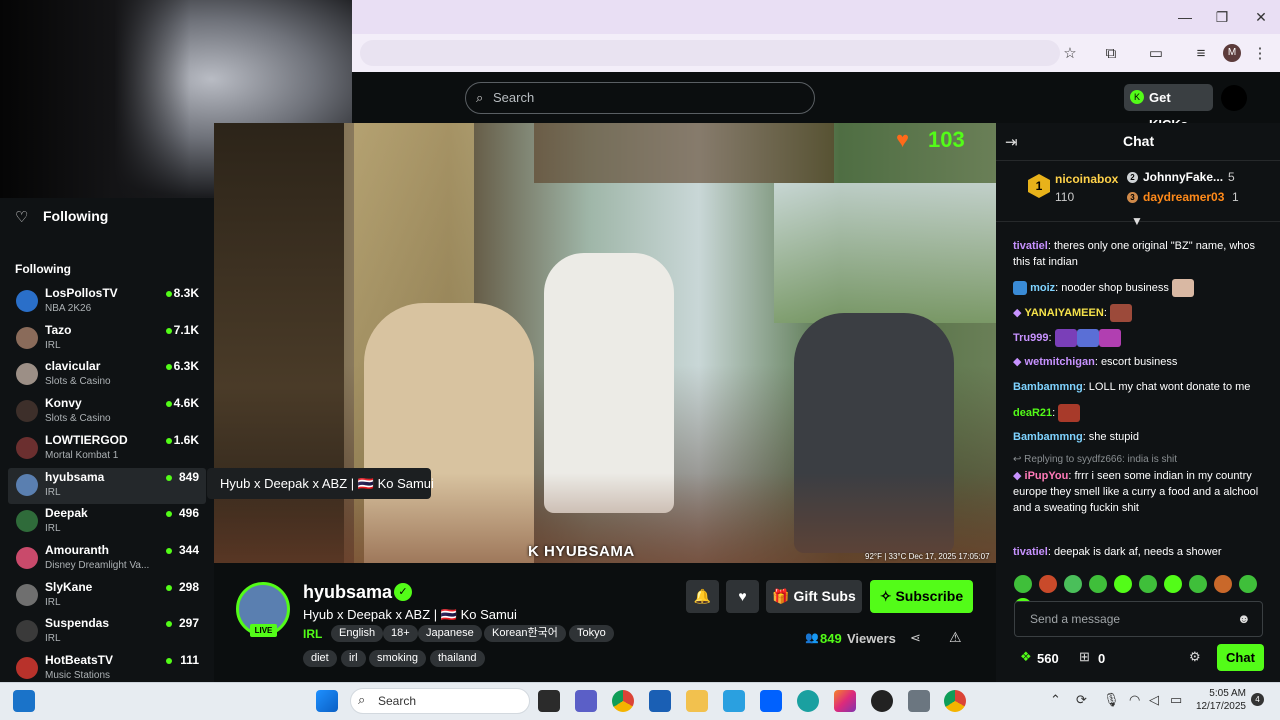  I want to click on subscribe-button: ✧ Subscribe, so click(921, 596).